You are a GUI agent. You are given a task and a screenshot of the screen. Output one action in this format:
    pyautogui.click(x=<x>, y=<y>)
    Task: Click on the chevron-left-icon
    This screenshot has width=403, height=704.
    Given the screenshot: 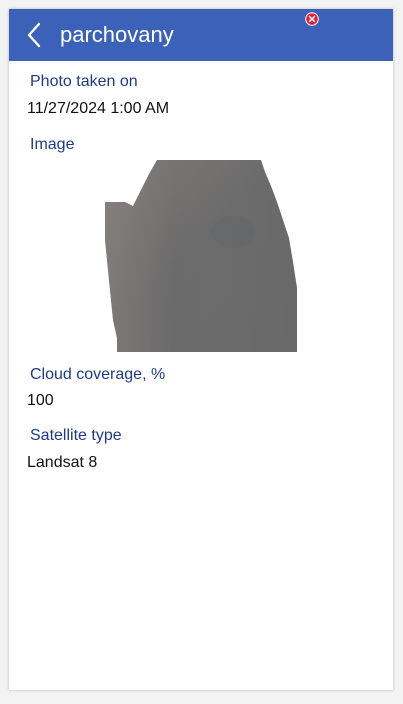 What is the action you would take?
    pyautogui.click(x=34, y=35)
    